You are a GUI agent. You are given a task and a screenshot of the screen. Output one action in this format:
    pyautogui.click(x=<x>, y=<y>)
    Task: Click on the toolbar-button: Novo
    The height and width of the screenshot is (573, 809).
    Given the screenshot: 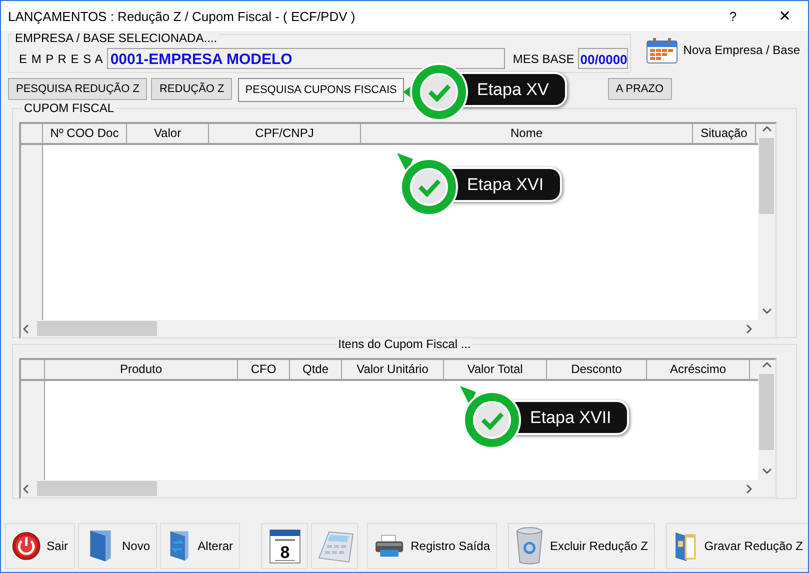 What is the action you would take?
    pyautogui.click(x=117, y=546)
    